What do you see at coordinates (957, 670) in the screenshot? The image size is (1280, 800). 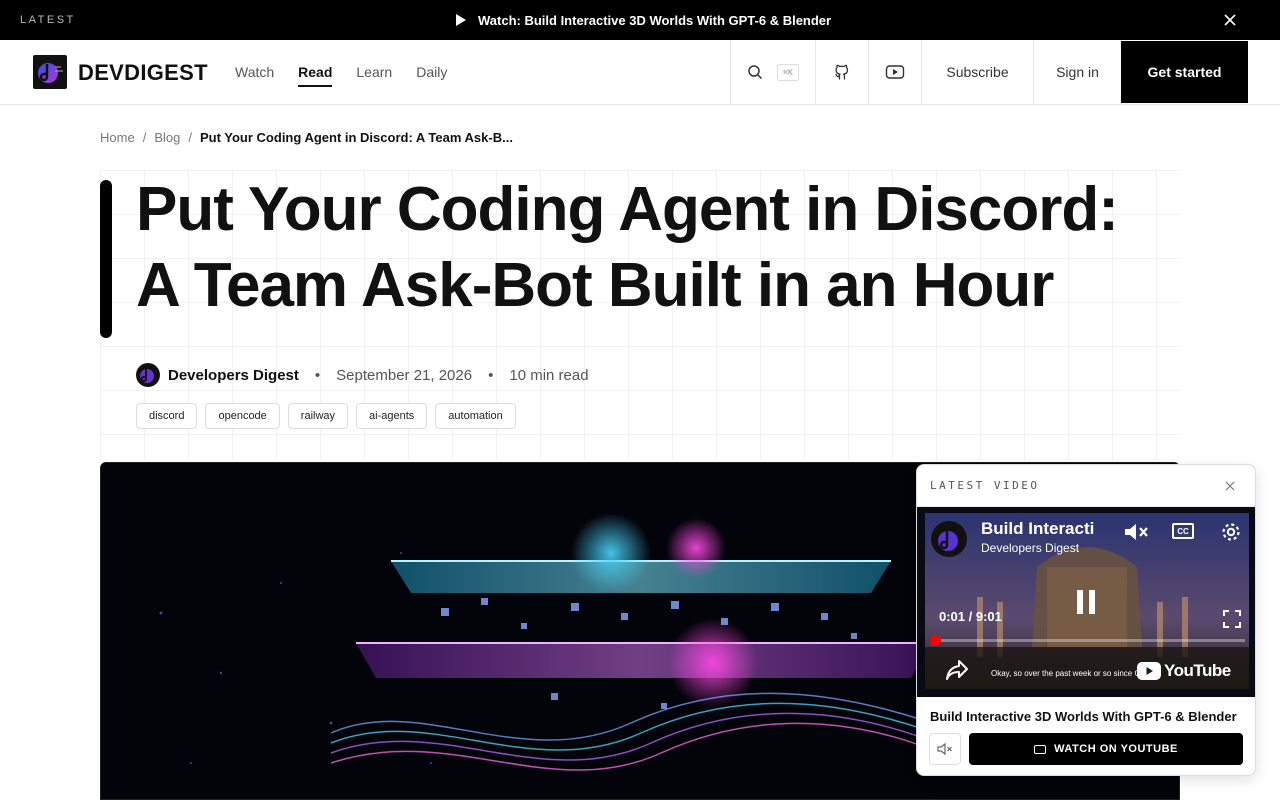 I see `share-icon` at bounding box center [957, 670].